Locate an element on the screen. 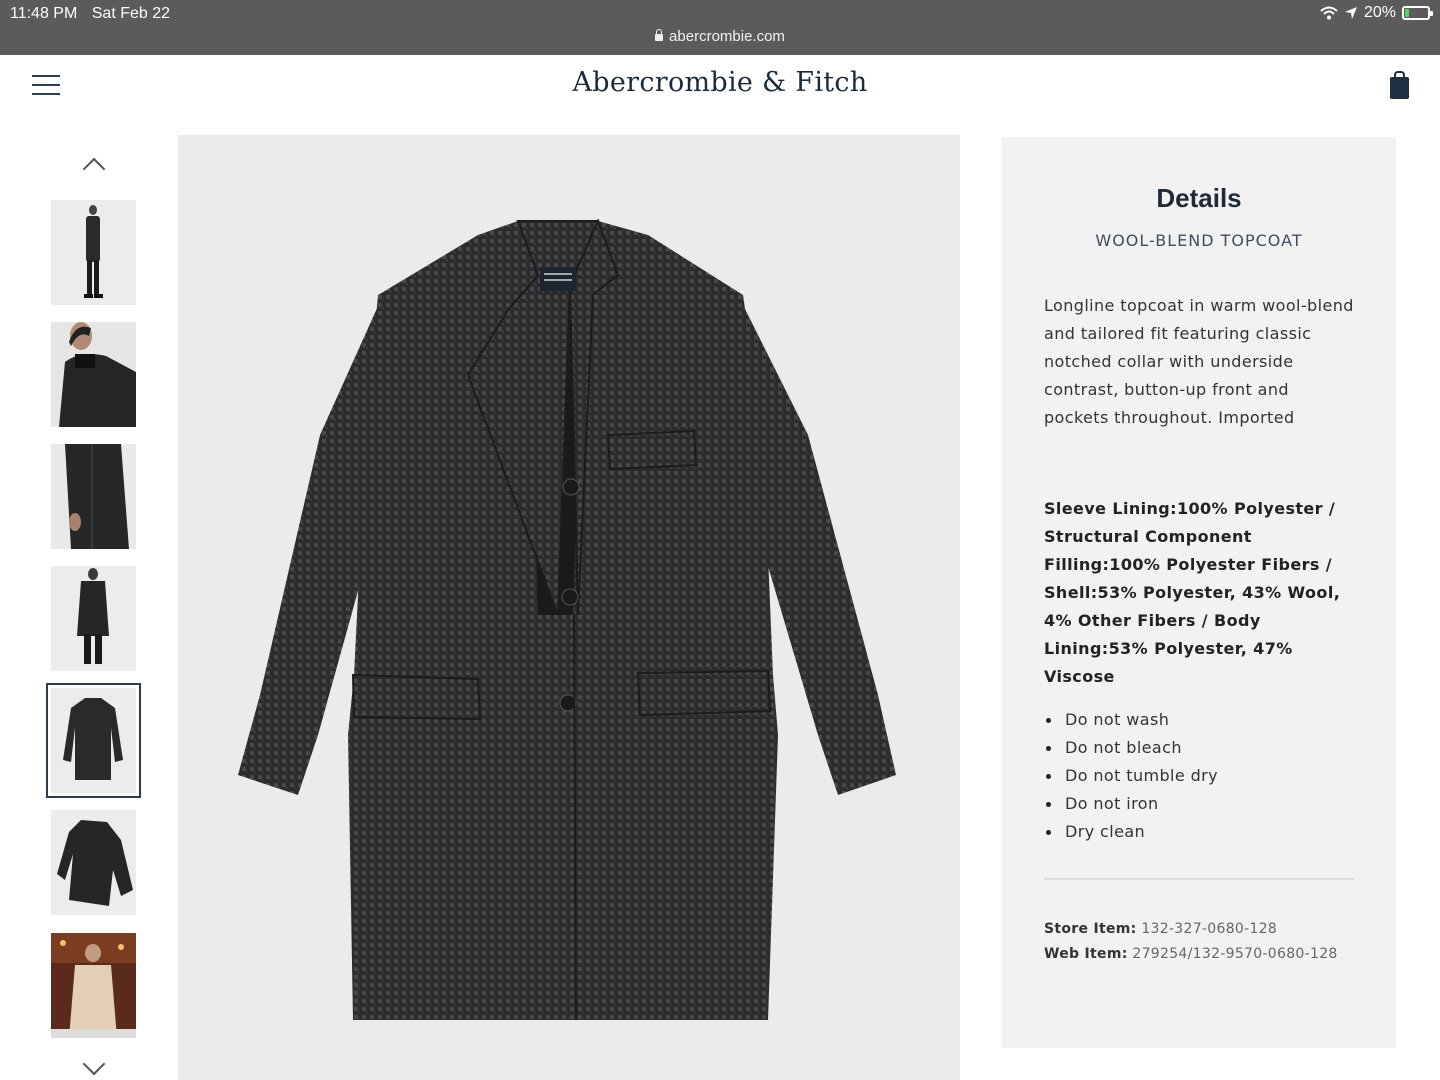 This screenshot has width=1440, height=1080. divider is located at coordinates (1199, 879).